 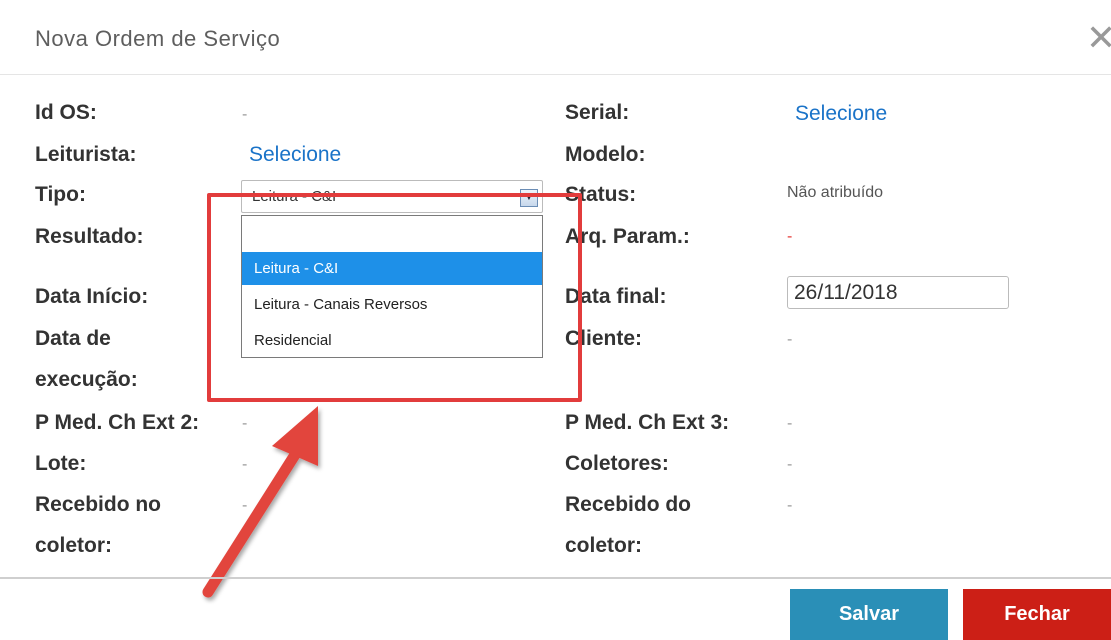 I want to click on annotation-highlight-box, so click(x=394, y=297).